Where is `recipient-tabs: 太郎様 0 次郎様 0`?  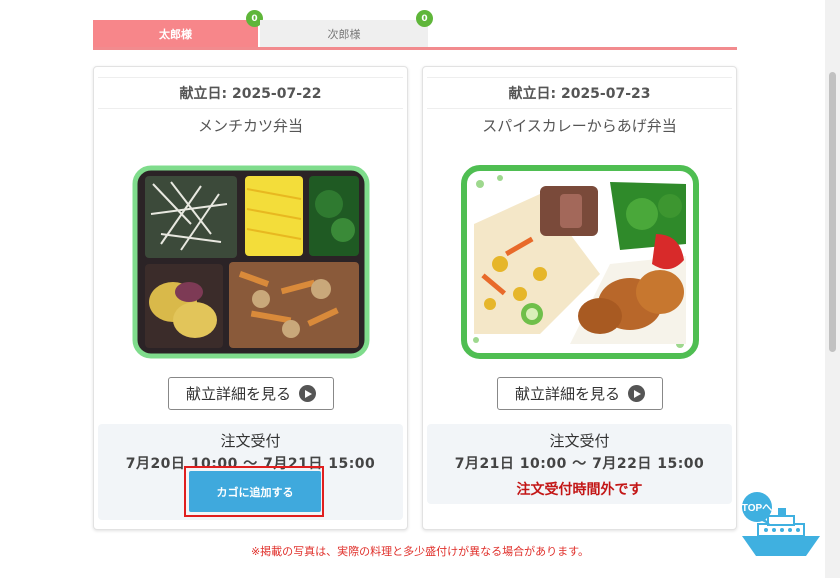 recipient-tabs: 太郎様 0 次郎様 0 is located at coordinates (415, 30).